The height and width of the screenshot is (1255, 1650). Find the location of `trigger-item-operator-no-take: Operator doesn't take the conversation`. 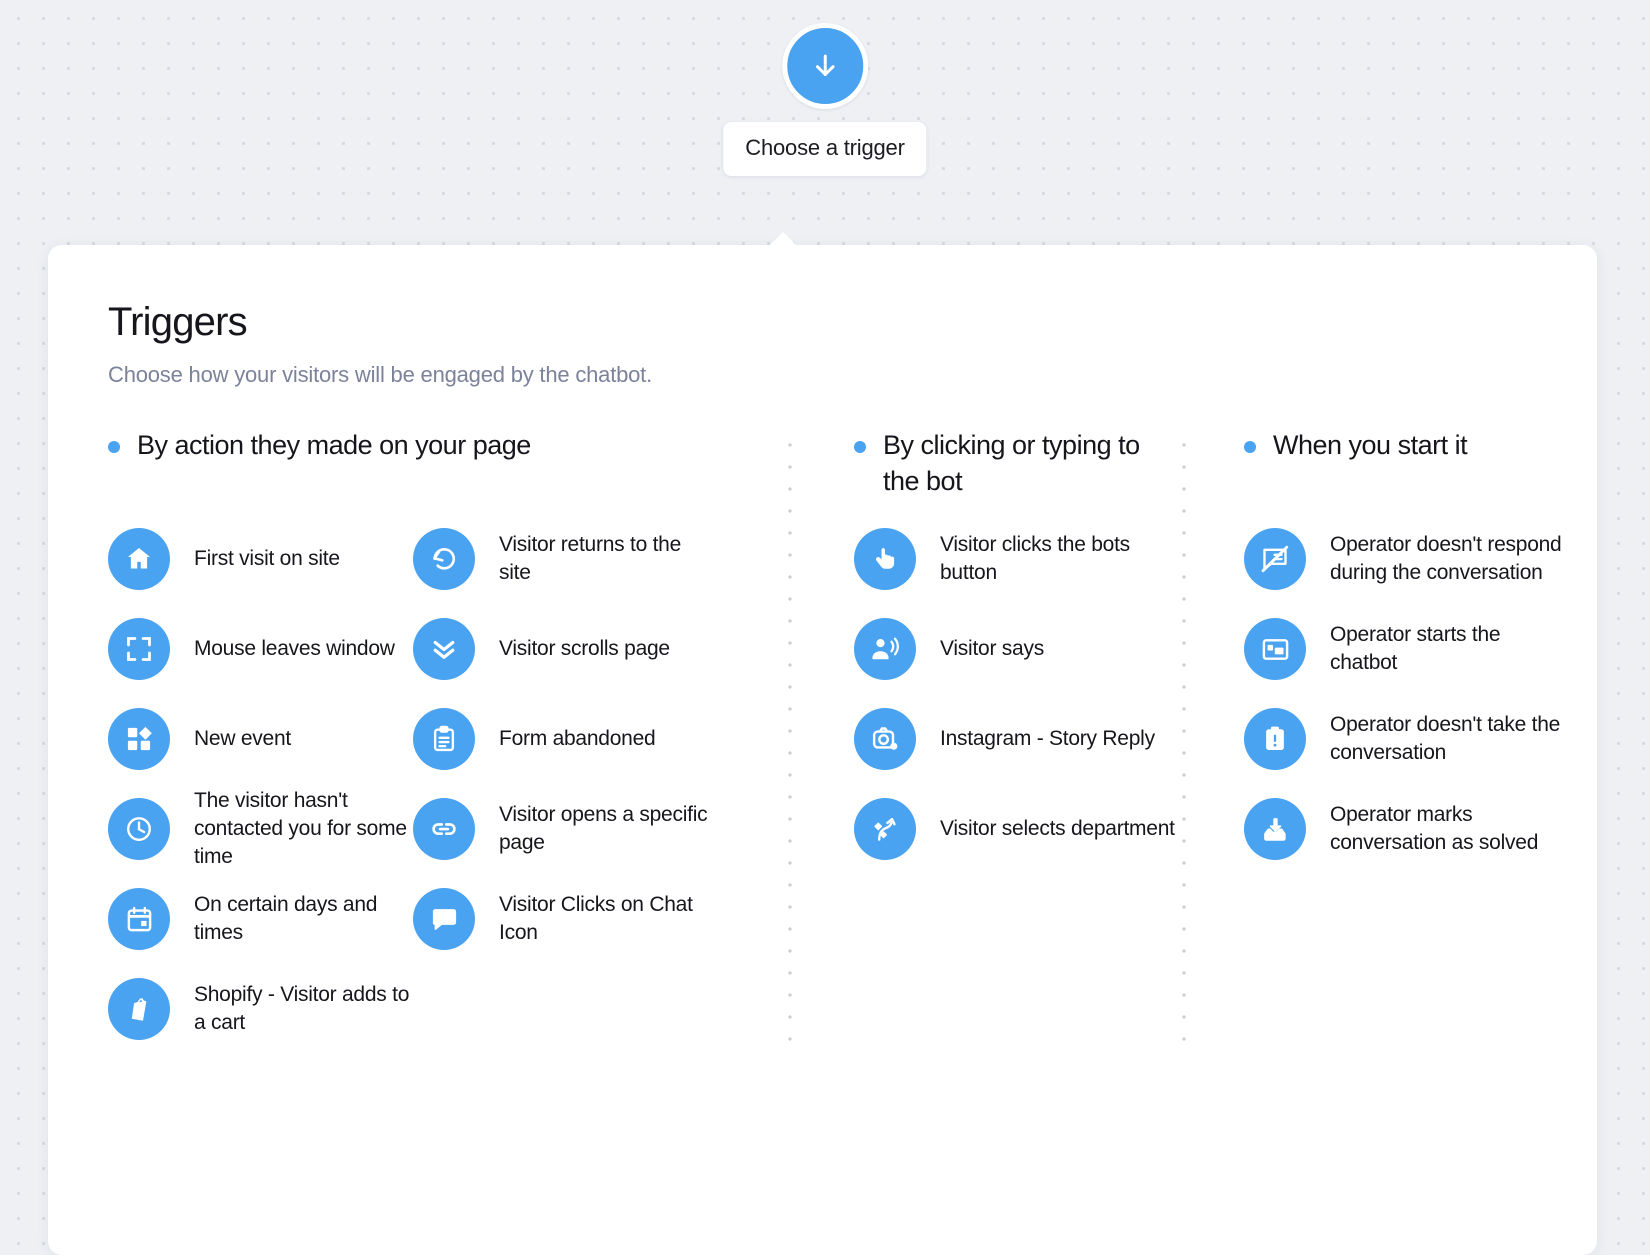

trigger-item-operator-no-take: Operator doesn't take the conversation is located at coordinates (1405, 739).